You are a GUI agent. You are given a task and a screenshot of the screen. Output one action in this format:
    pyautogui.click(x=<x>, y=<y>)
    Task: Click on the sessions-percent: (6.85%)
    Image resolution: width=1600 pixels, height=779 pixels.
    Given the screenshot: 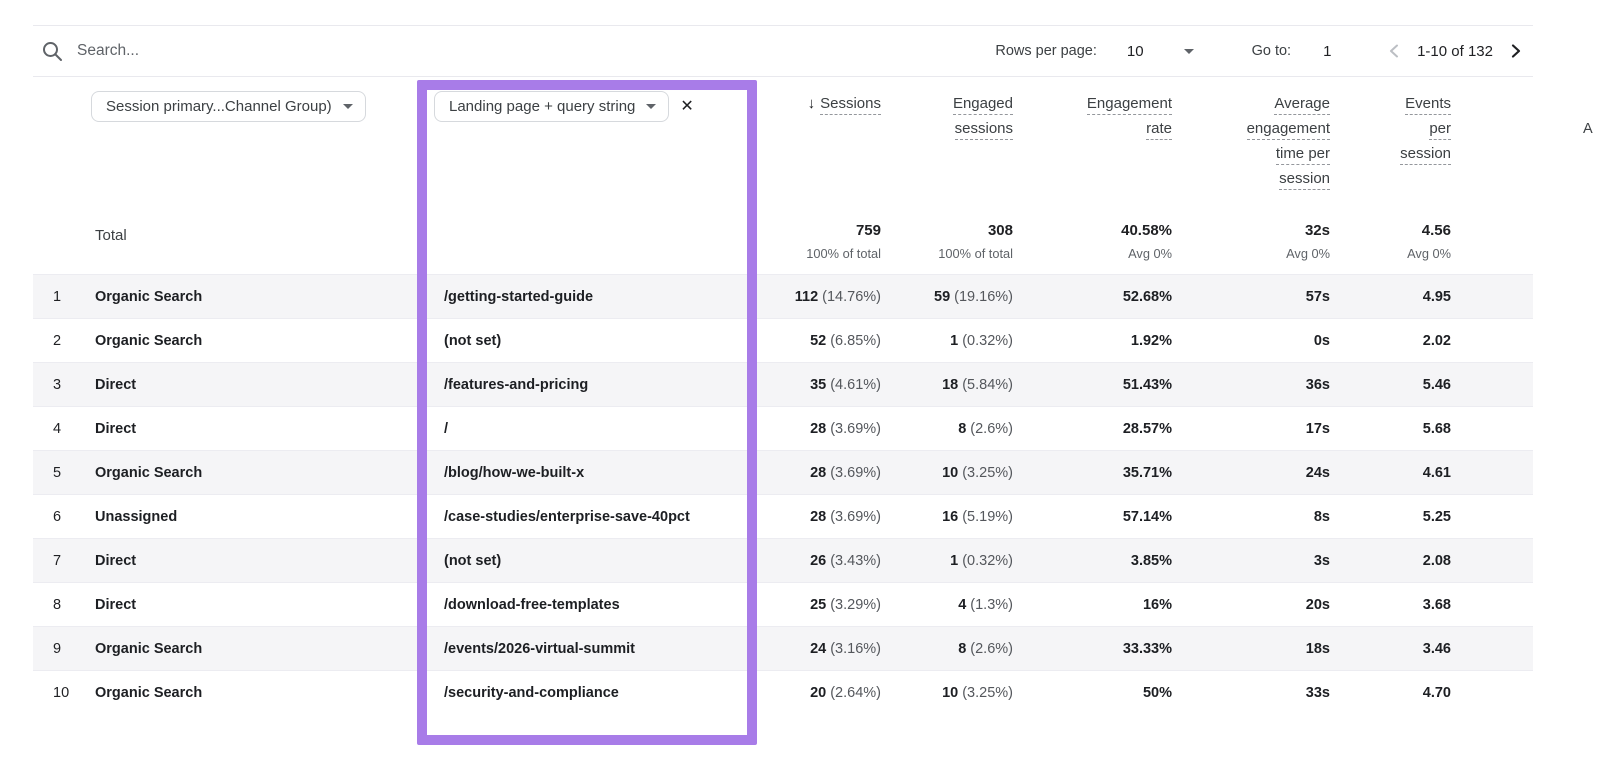 What is the action you would take?
    pyautogui.click(x=855, y=341)
    